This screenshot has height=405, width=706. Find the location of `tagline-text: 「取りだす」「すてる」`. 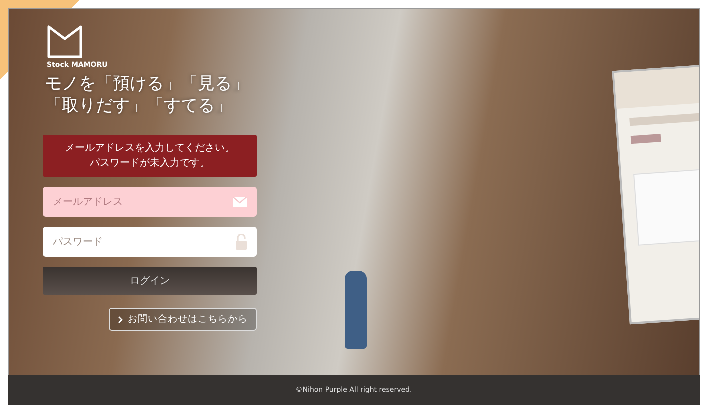

tagline-text: 「取りだす」「すてる」 is located at coordinates (139, 106).